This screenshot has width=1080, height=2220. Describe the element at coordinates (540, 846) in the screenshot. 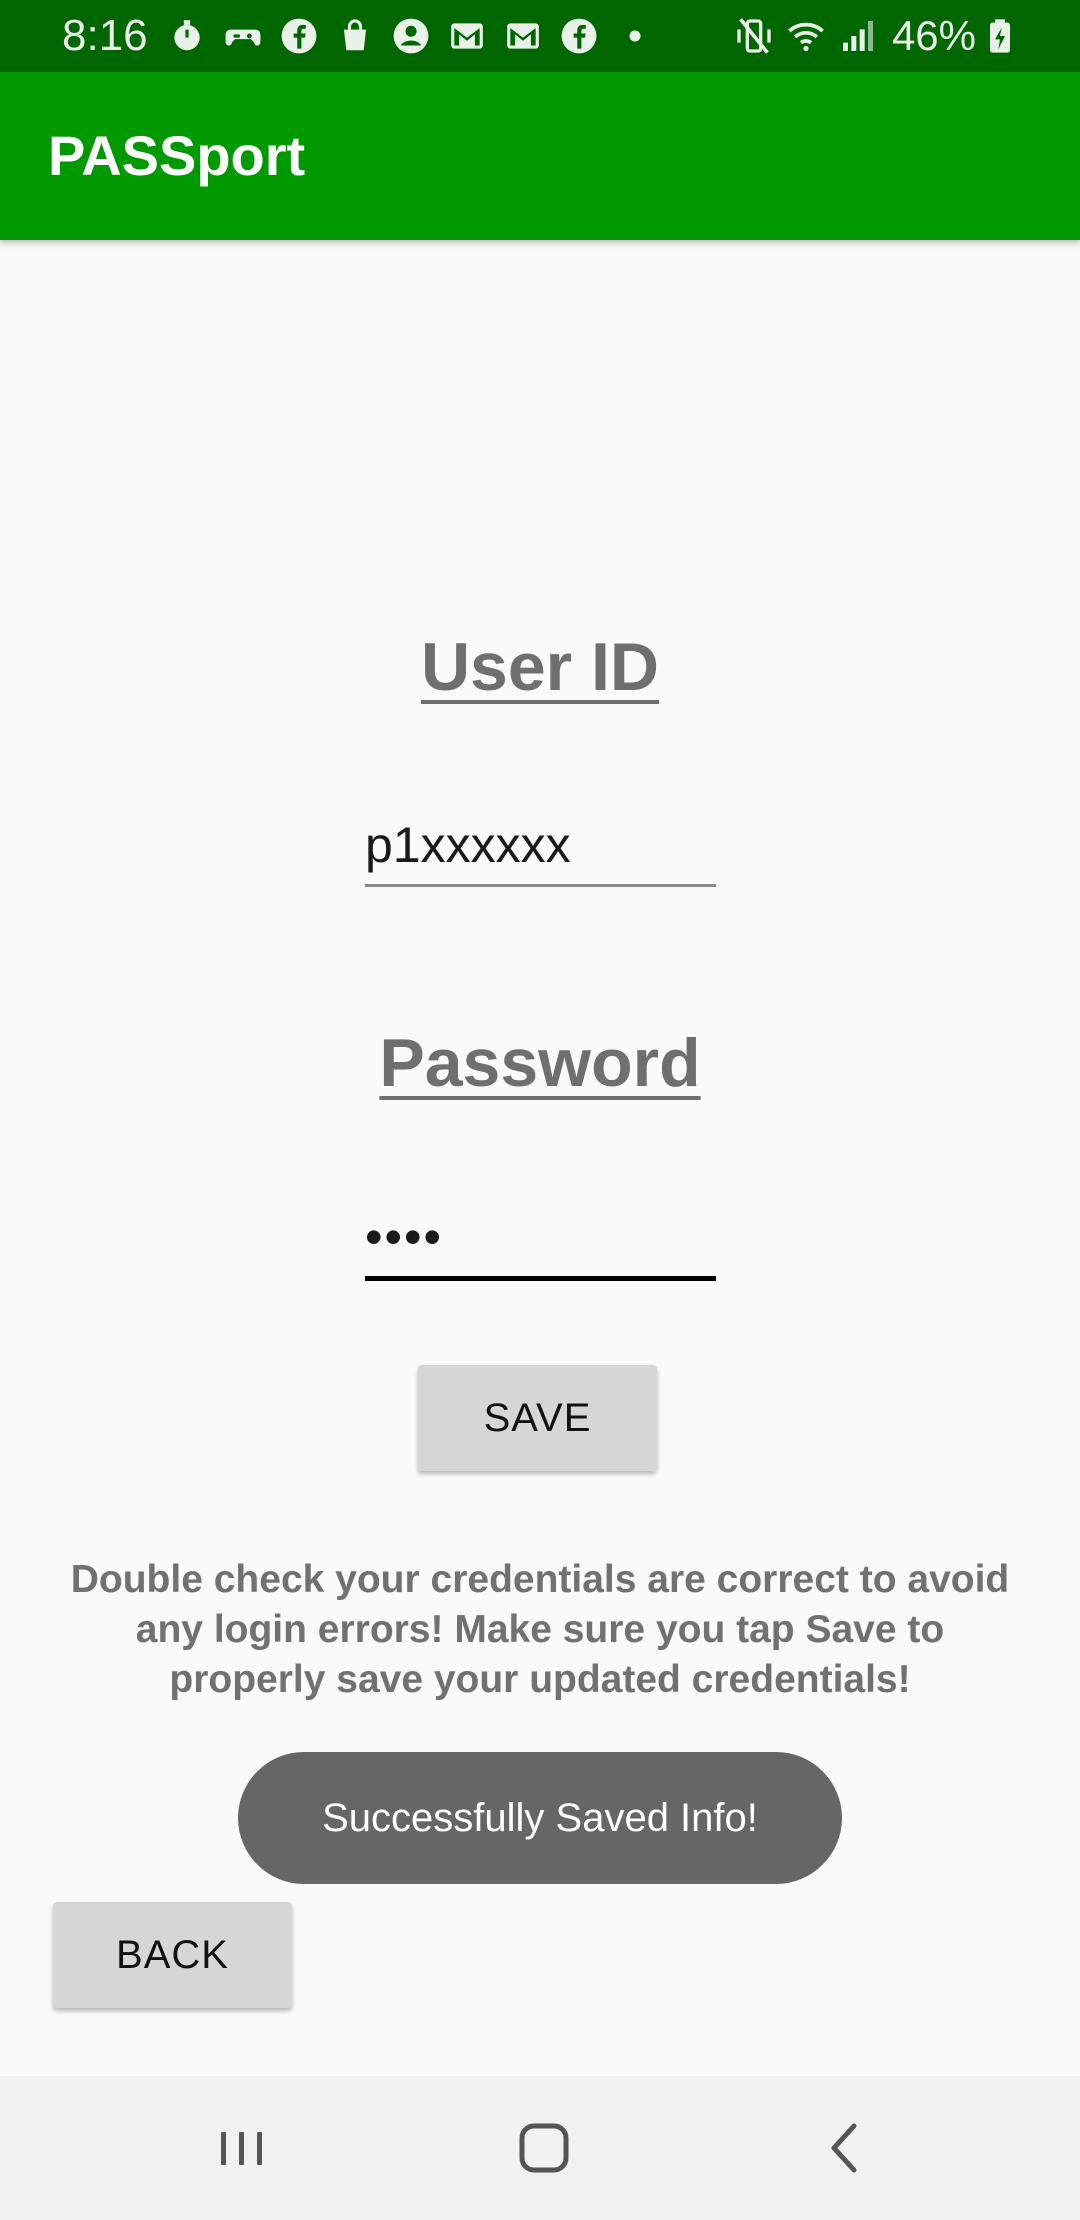

I see `user-id-input` at that location.